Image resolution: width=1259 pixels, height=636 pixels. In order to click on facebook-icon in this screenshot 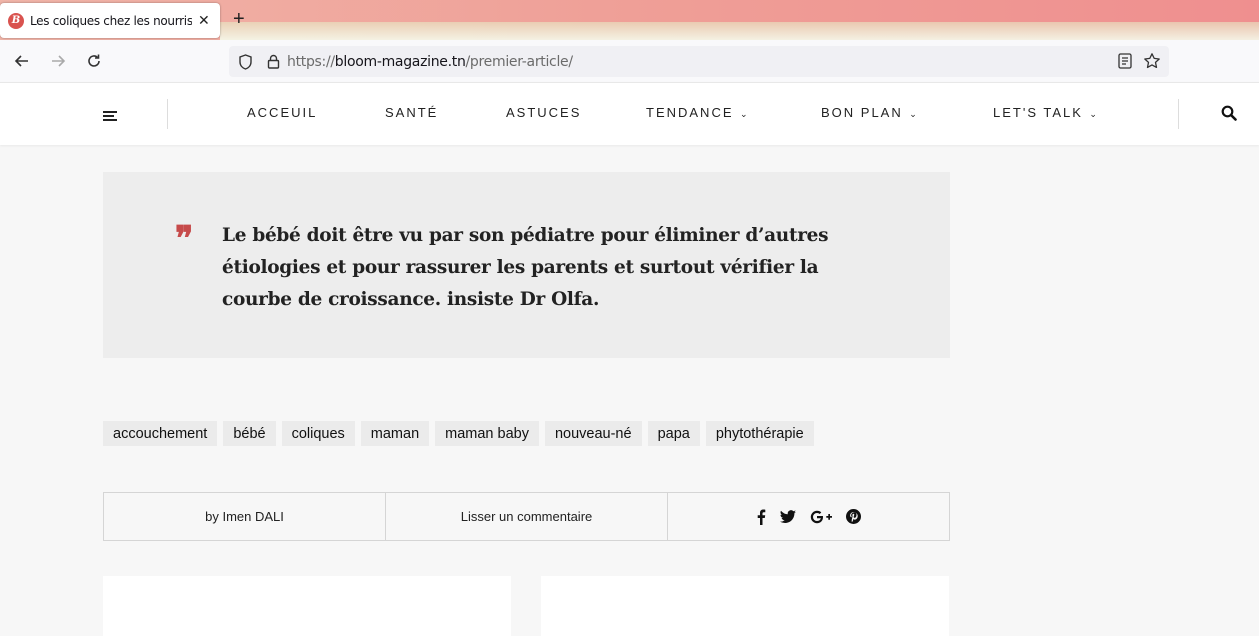, I will do `click(761, 517)`.